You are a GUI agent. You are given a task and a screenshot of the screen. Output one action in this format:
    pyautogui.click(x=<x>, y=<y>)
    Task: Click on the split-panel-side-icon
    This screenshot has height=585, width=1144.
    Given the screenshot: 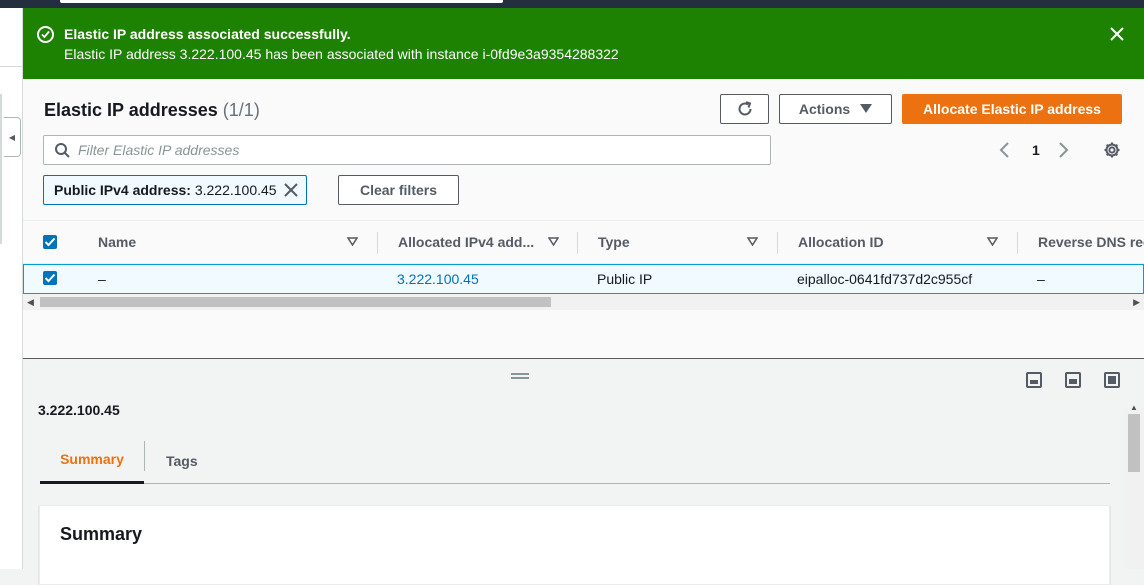 What is the action you would take?
    pyautogui.click(x=1073, y=380)
    